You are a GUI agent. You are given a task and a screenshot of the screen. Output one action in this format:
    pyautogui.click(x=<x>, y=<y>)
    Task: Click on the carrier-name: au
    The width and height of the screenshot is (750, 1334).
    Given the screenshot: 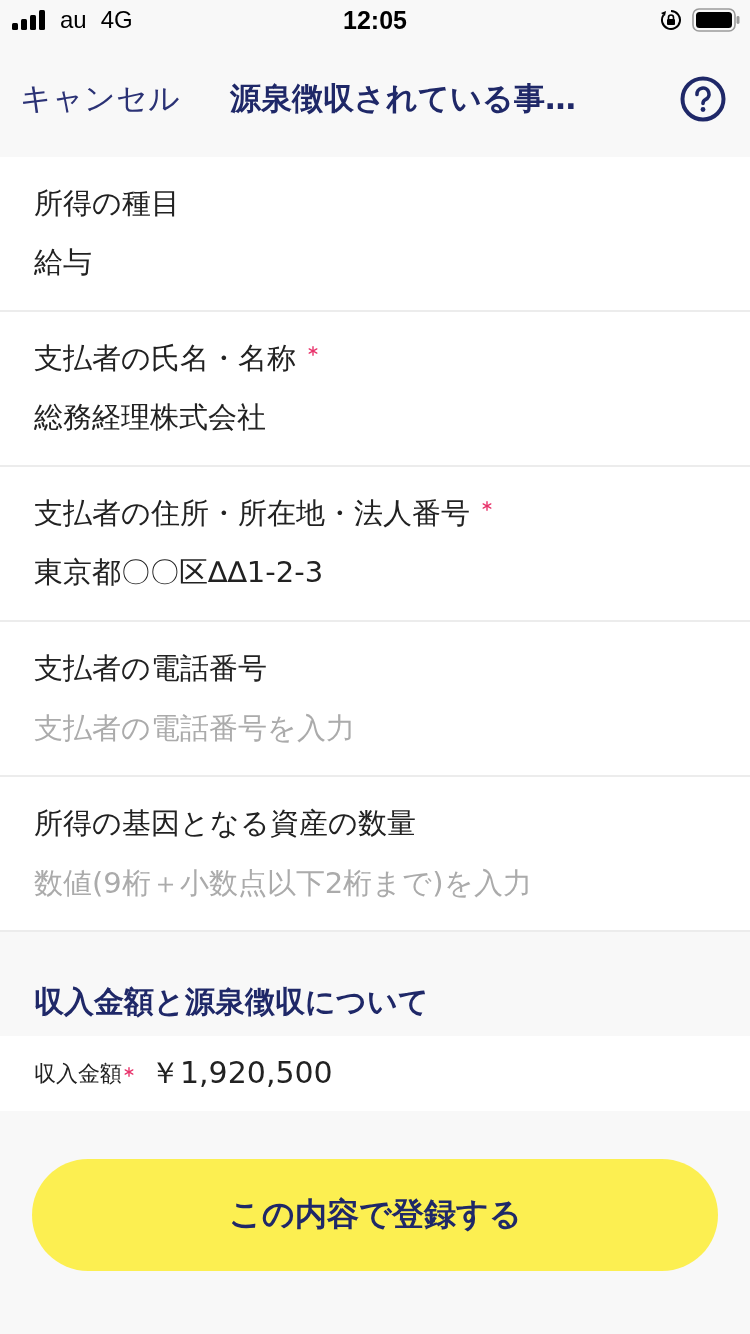 What is the action you would take?
    pyautogui.click(x=73, y=20)
    